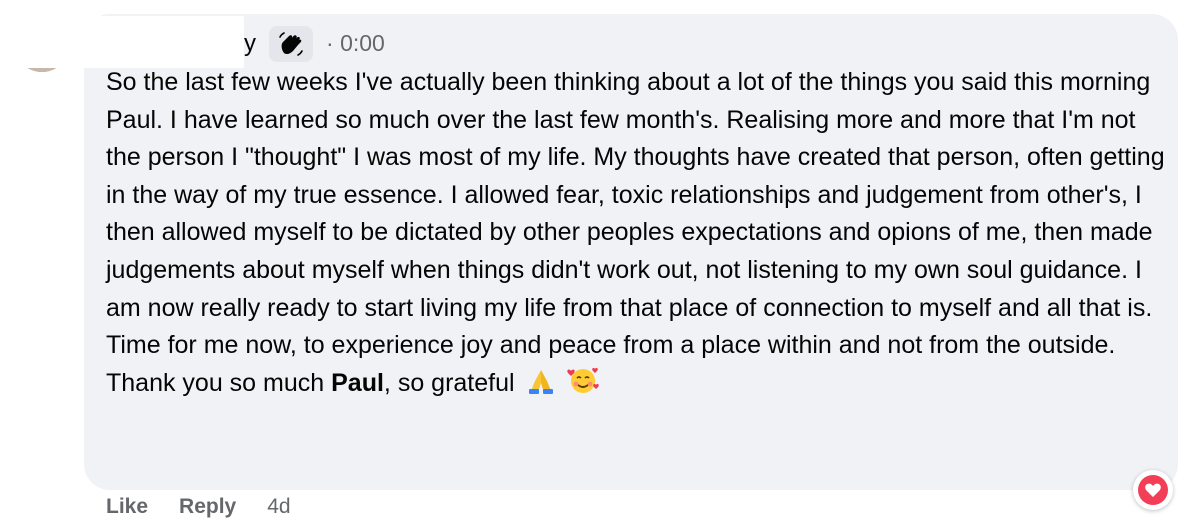  What do you see at coordinates (449, 382) in the screenshot?
I see `thanks-suffix: , so grateful` at bounding box center [449, 382].